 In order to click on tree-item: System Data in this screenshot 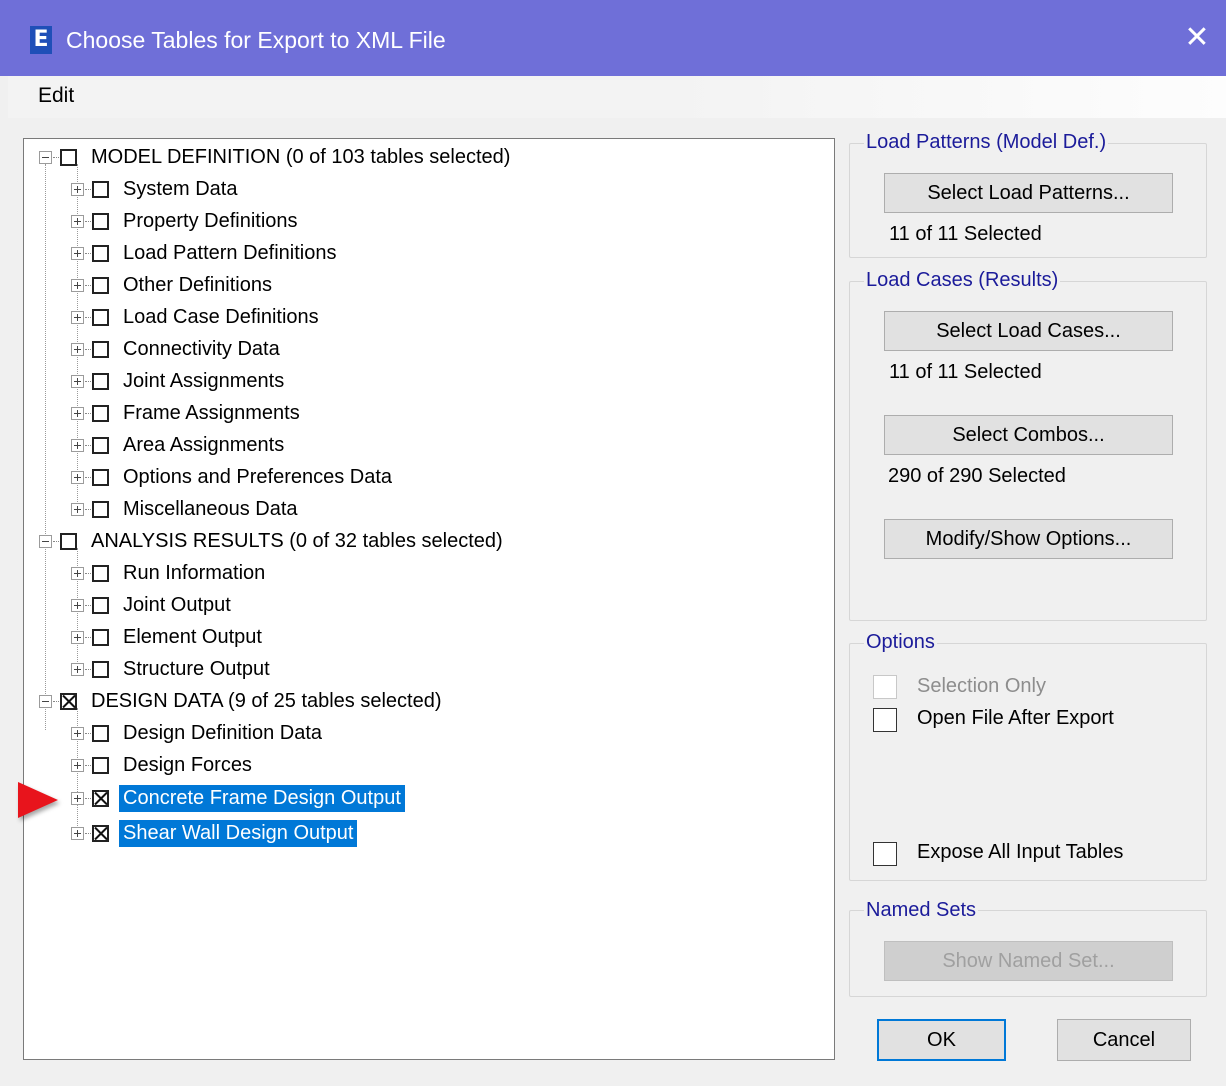, I will do `click(156, 189)`.